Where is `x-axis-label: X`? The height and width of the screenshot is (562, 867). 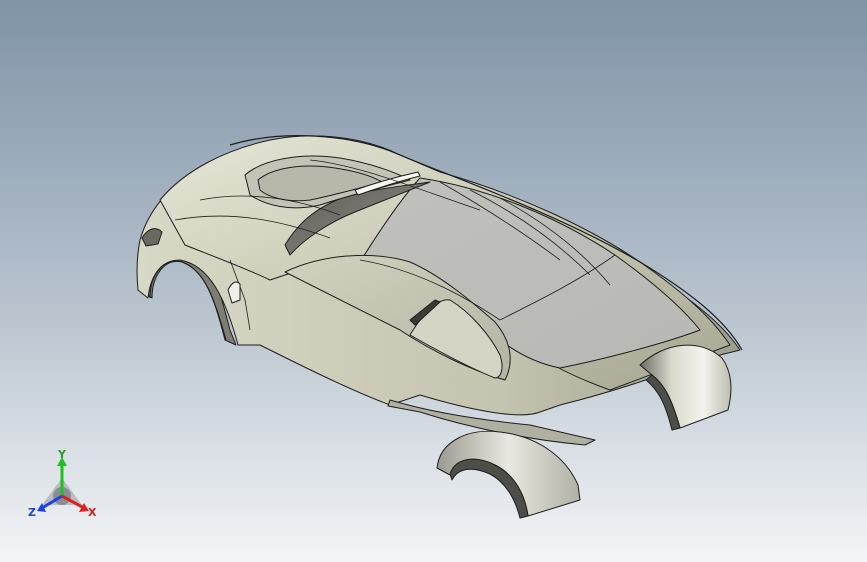
x-axis-label: X is located at coordinates (92, 512).